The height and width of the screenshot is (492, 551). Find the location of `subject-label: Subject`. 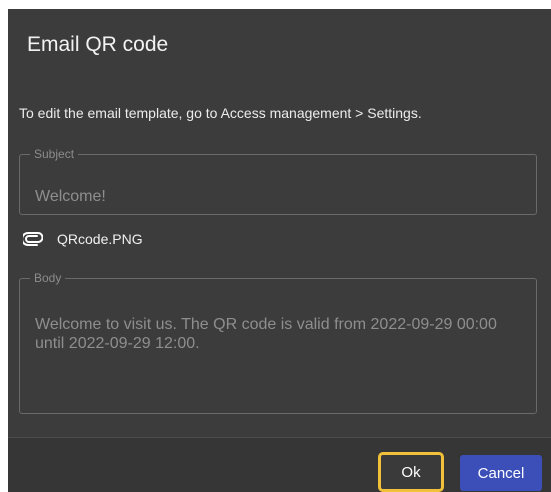

subject-label: Subject is located at coordinates (54, 154).